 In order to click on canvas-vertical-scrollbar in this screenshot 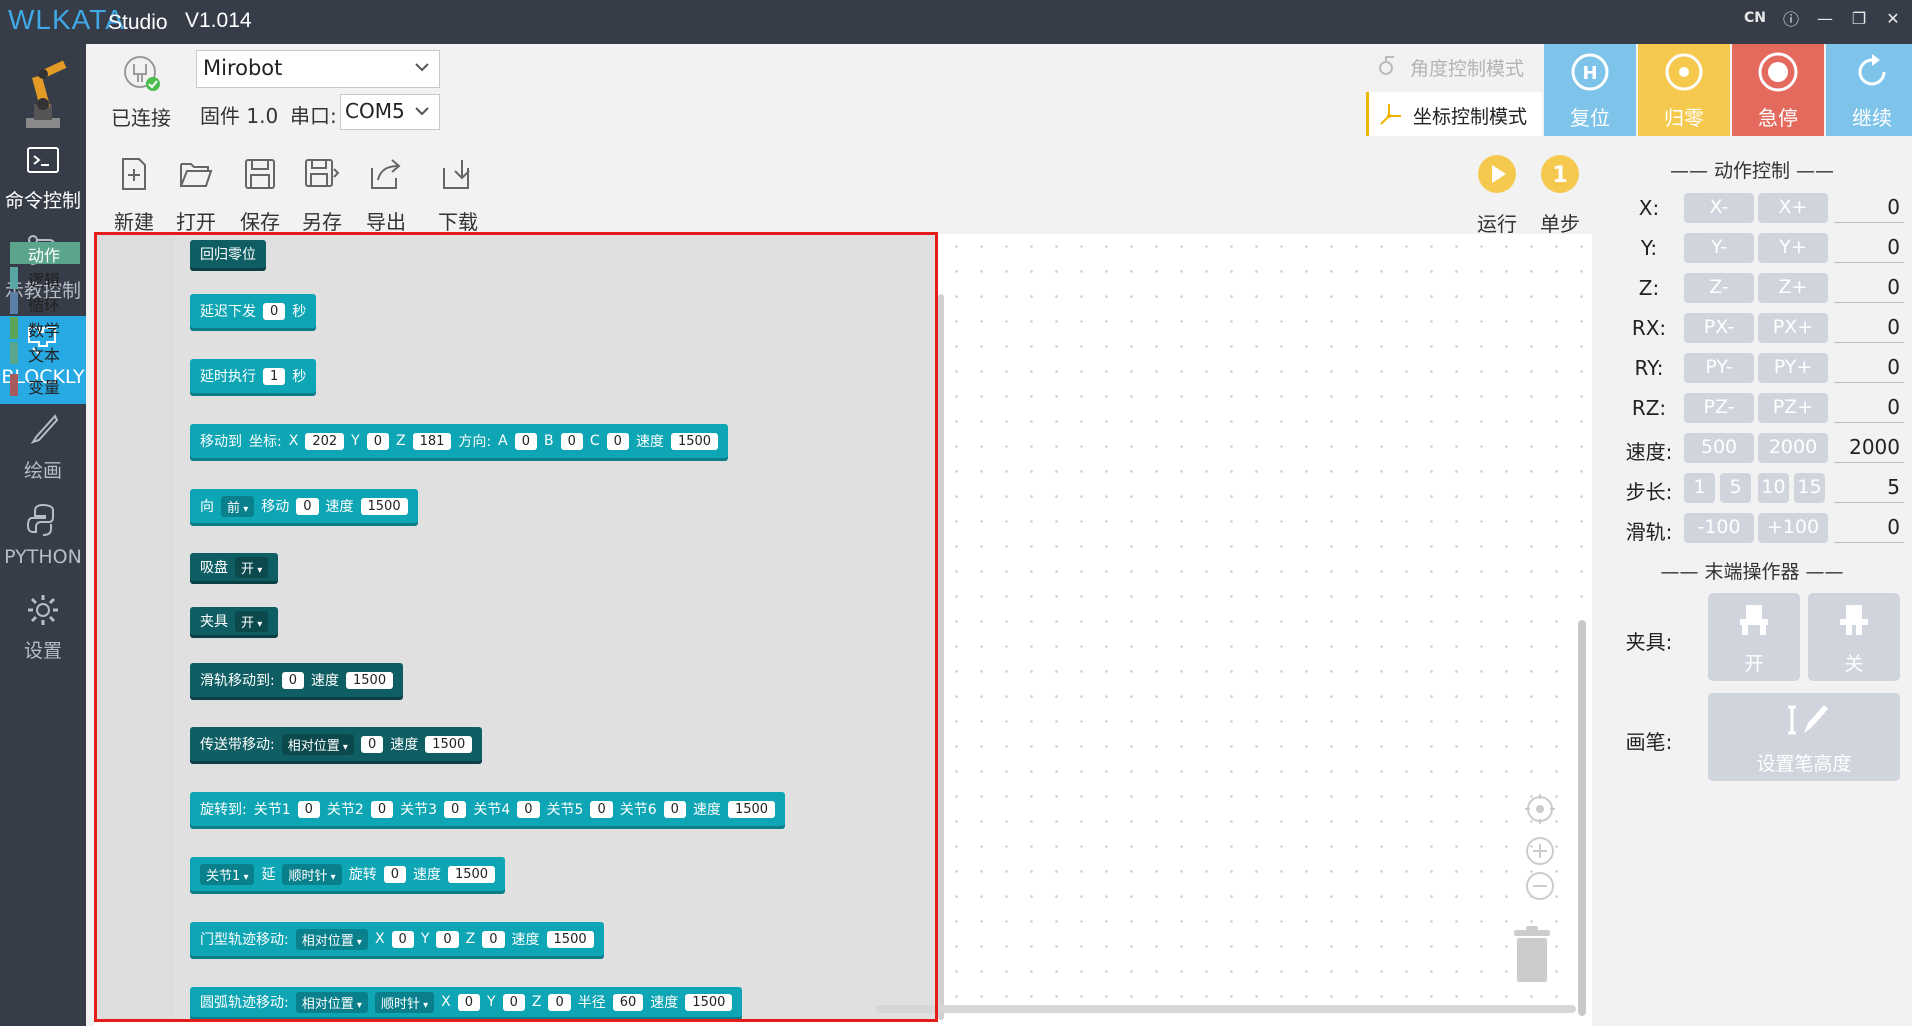, I will do `click(1582, 818)`.